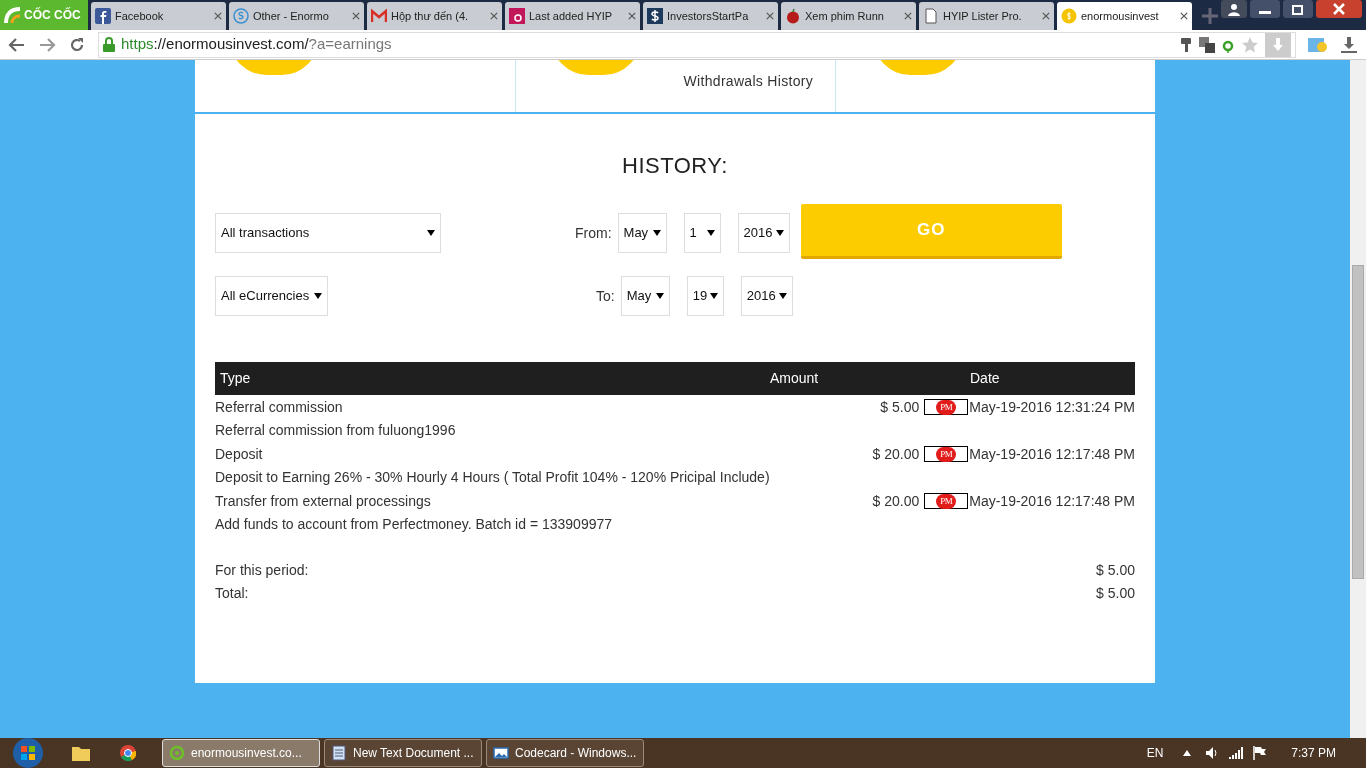 The image size is (1366, 768). I want to click on translate-icon, so click(1207, 44).